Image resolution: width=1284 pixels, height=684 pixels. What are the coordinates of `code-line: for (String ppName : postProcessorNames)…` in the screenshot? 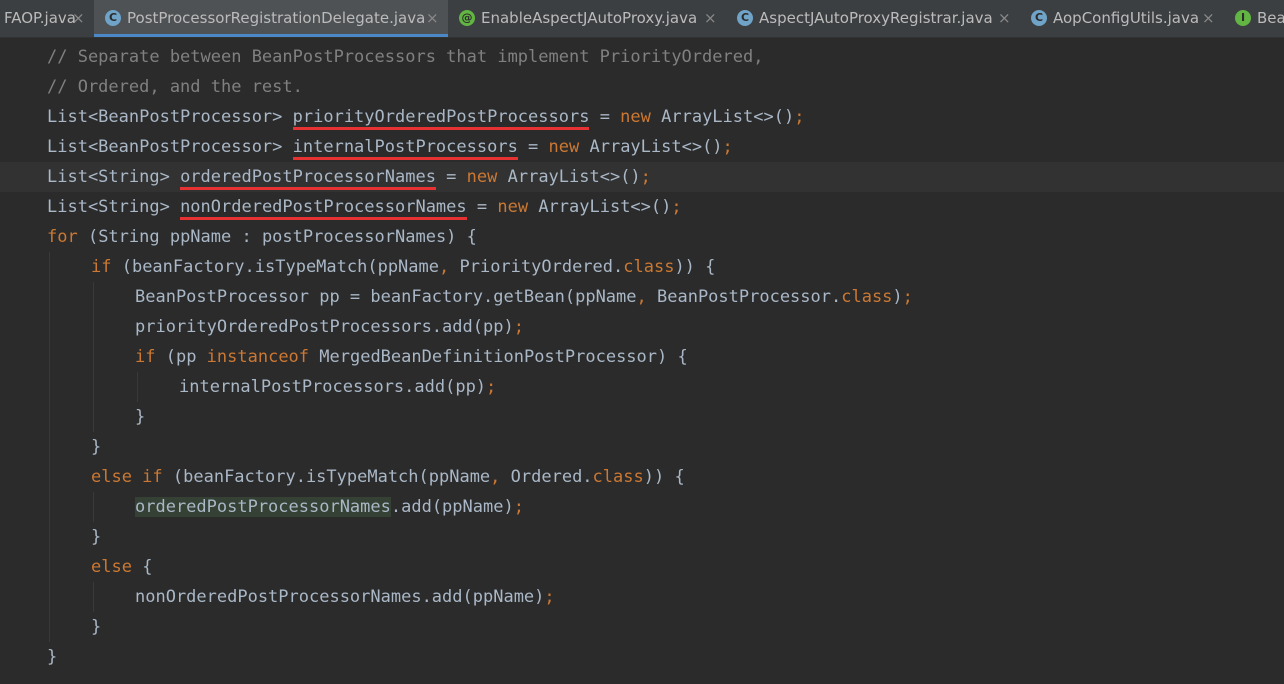 It's located at (642, 237).